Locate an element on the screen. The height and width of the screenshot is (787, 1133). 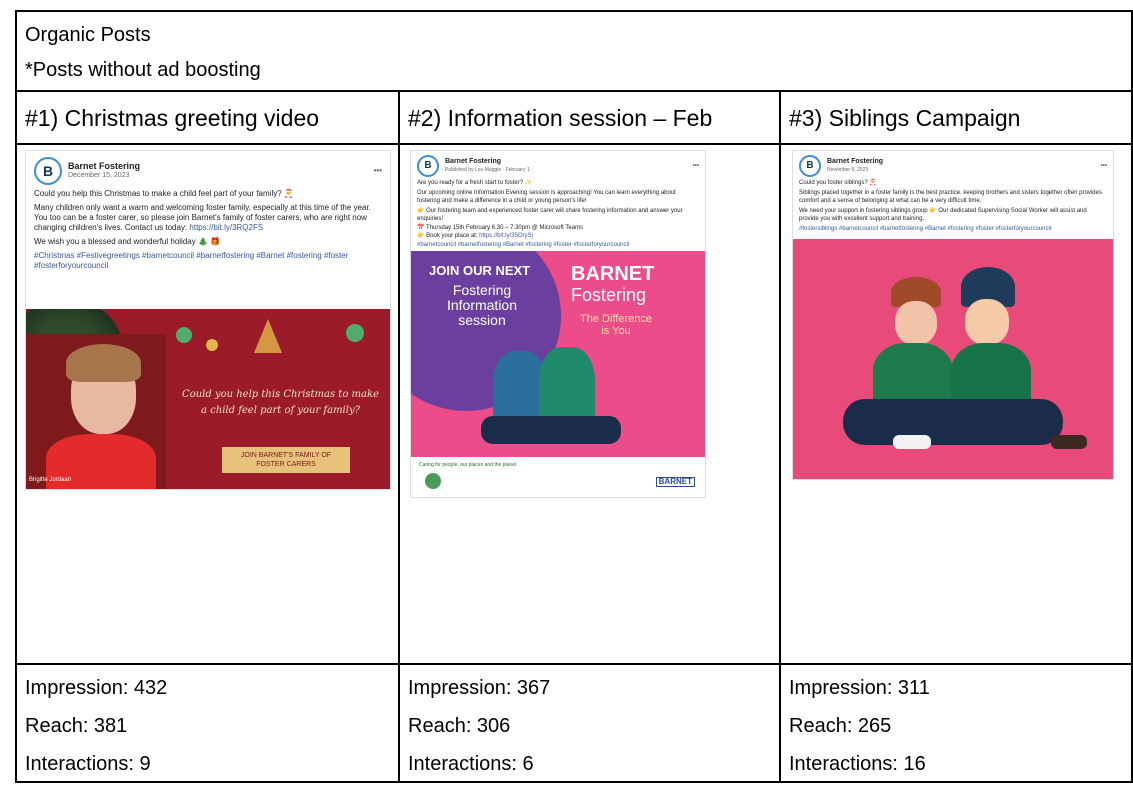
footer-logo: BARNET is located at coordinates (675, 482).